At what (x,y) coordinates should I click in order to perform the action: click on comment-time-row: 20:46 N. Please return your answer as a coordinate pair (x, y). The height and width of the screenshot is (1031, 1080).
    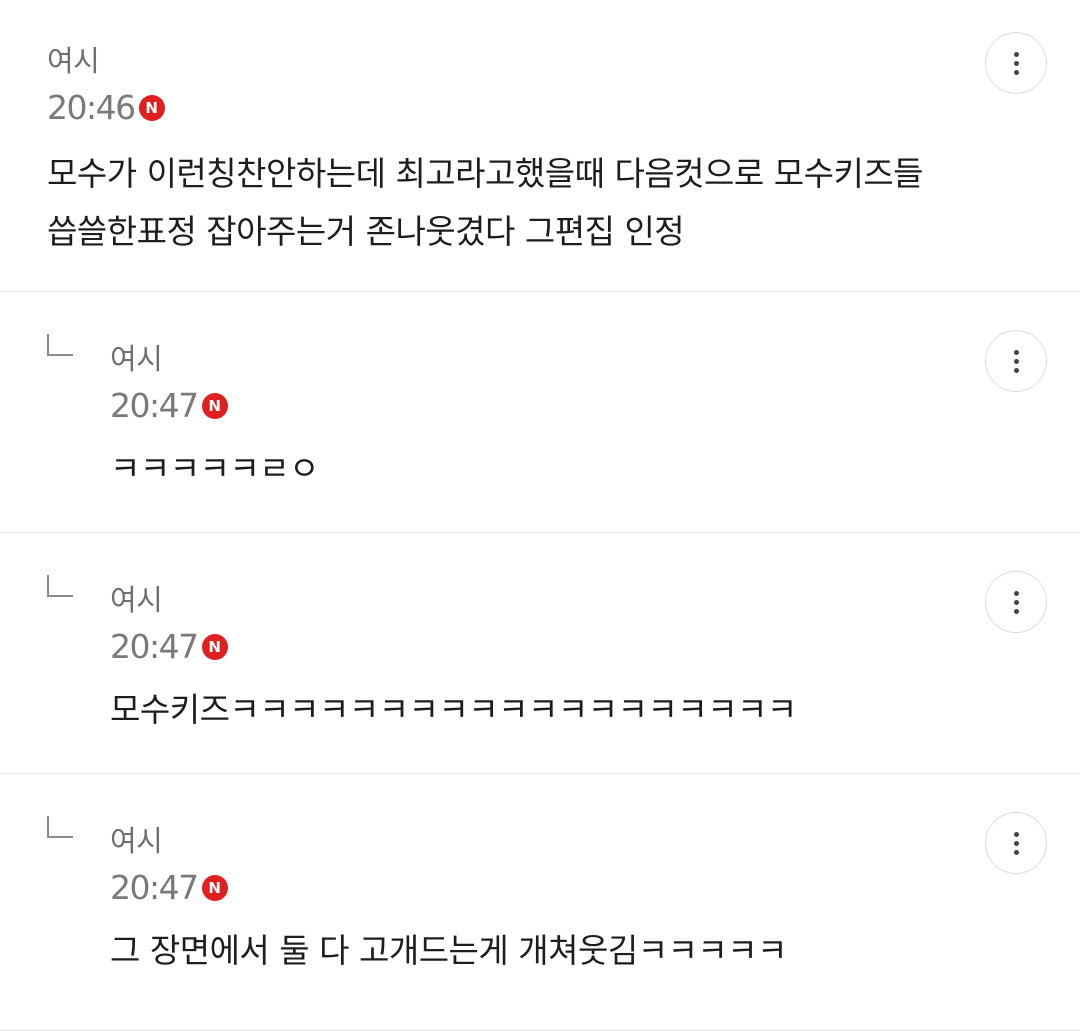
    Looking at the image, I should click on (106, 108).